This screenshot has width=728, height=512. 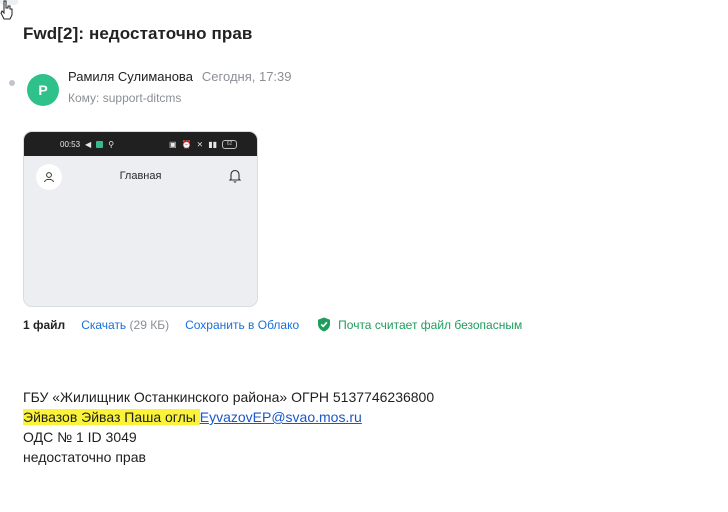 What do you see at coordinates (235, 176) in the screenshot?
I see `bell-icon` at bounding box center [235, 176].